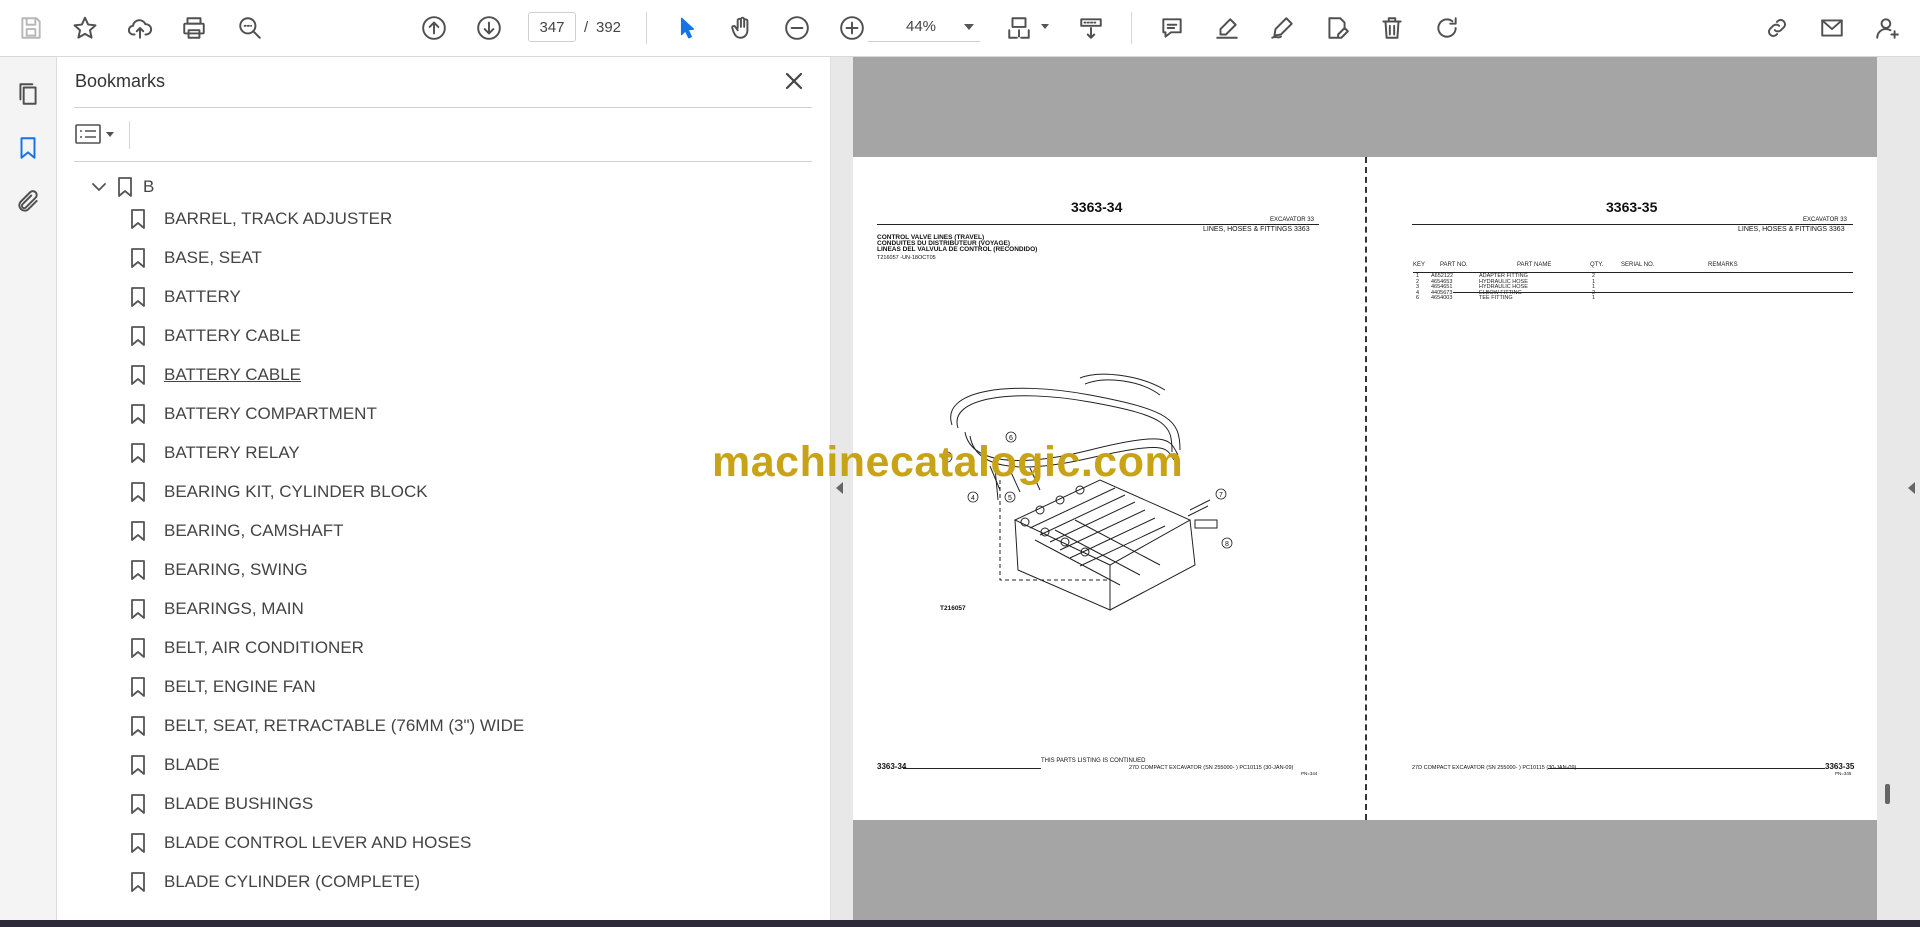 Image resolution: width=1920 pixels, height=927 pixels. What do you see at coordinates (85, 28) in the screenshot?
I see `star-icon` at bounding box center [85, 28].